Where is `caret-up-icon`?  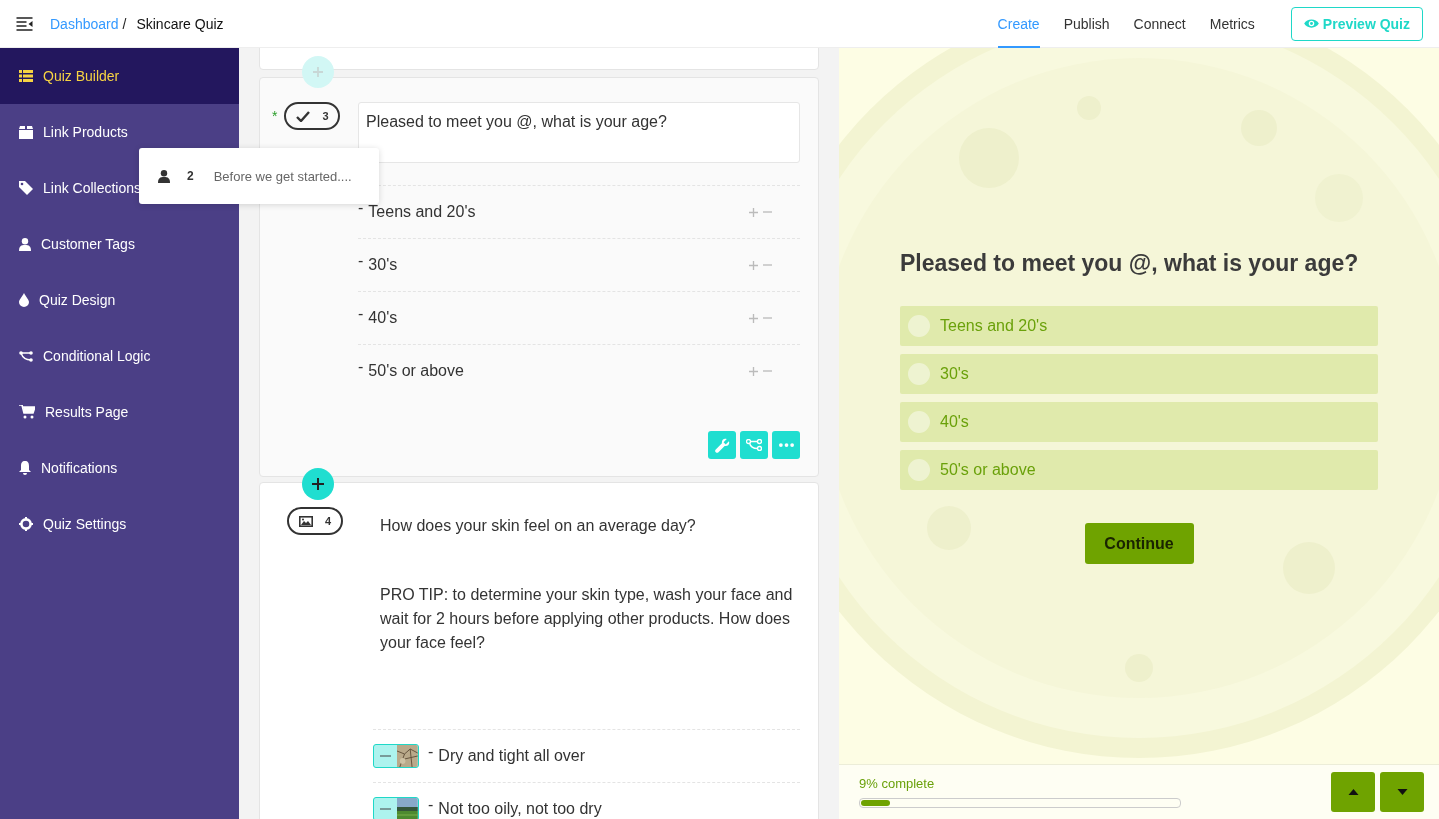 caret-up-icon is located at coordinates (1353, 792).